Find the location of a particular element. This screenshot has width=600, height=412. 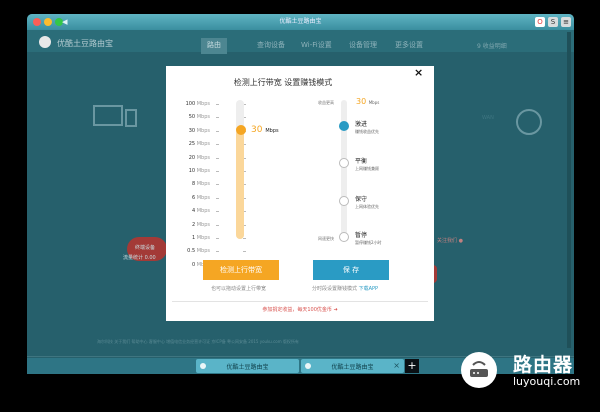

save-hint-text: 分时段设置赚钱模式 is located at coordinates (335, 289).